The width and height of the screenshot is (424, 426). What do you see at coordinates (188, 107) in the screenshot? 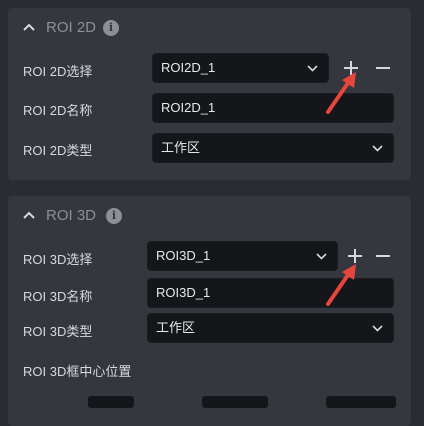
I see `roi-2d-name-value: ROI2D_1` at bounding box center [188, 107].